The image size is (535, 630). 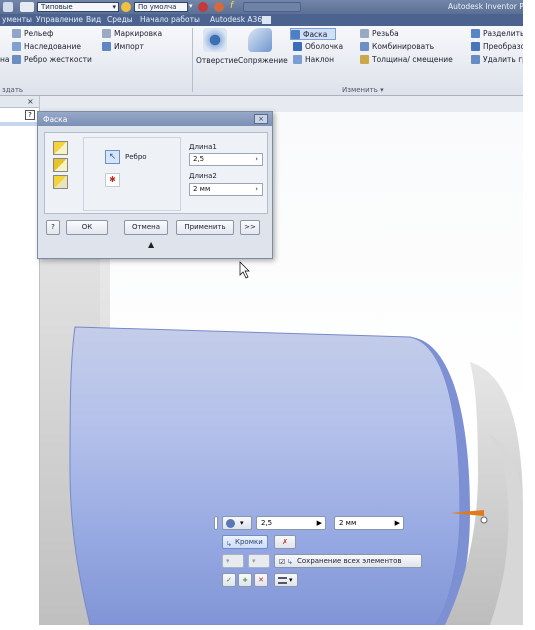 I want to click on split-label: Разделить, so click(x=503, y=33).